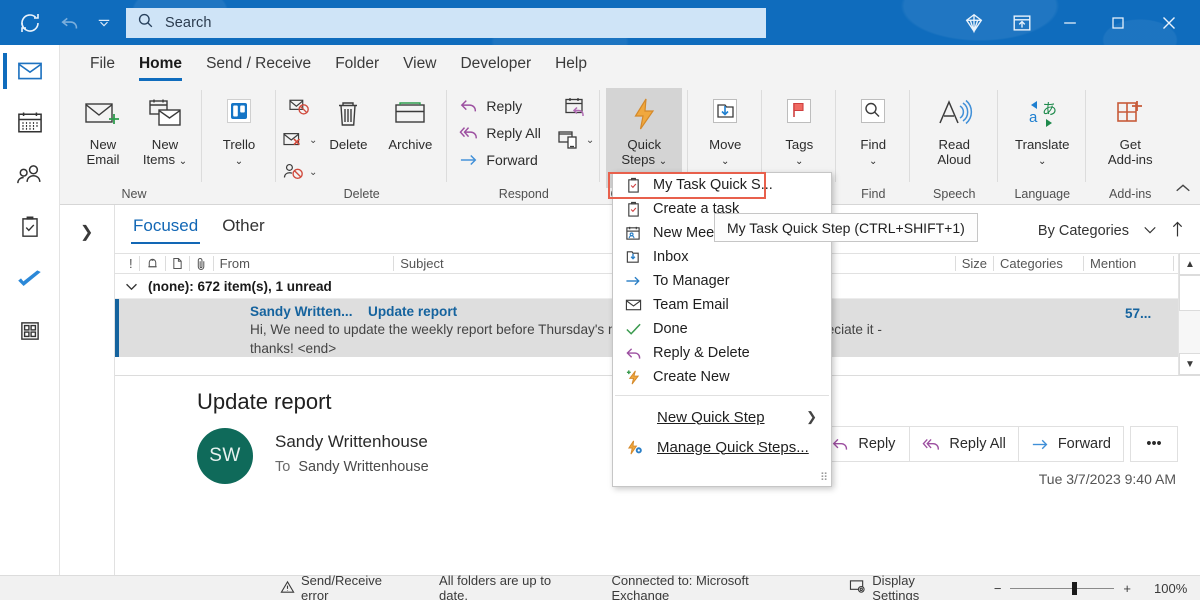 The image size is (1200, 600). I want to click on rail-item-people, so click(30, 175).